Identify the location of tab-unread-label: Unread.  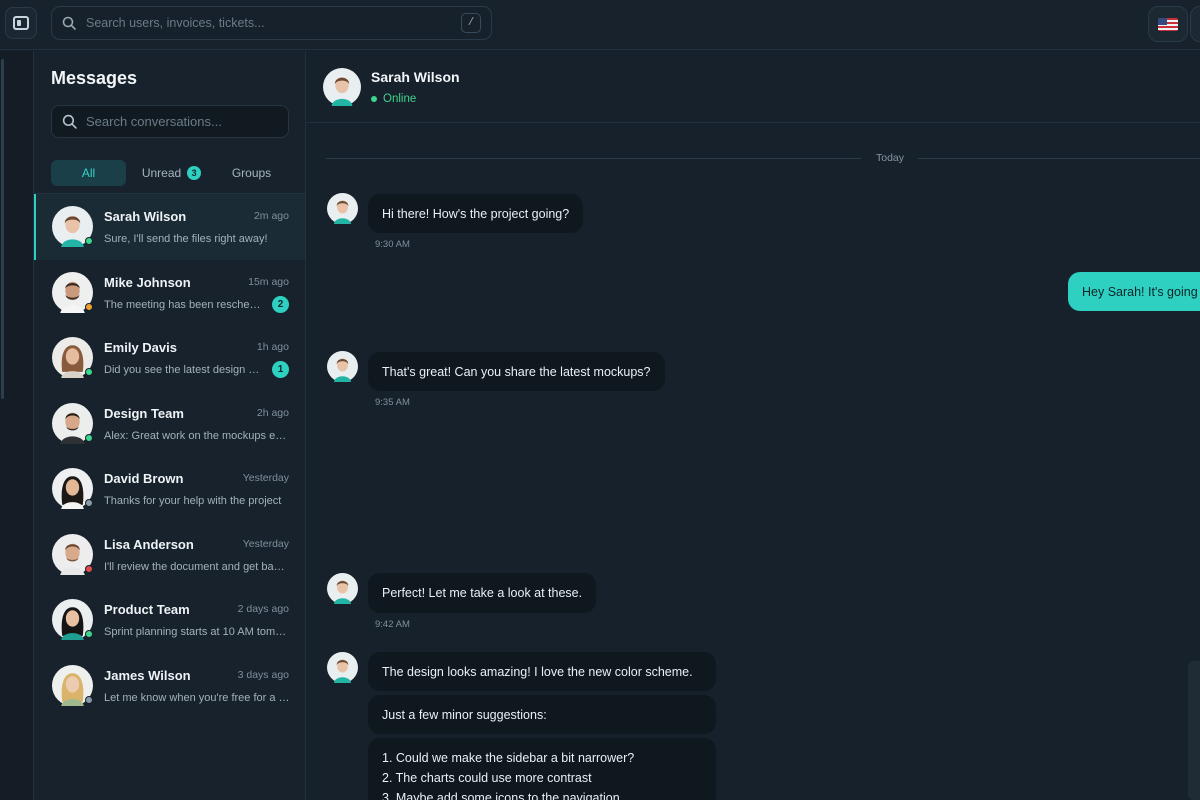
(161, 173).